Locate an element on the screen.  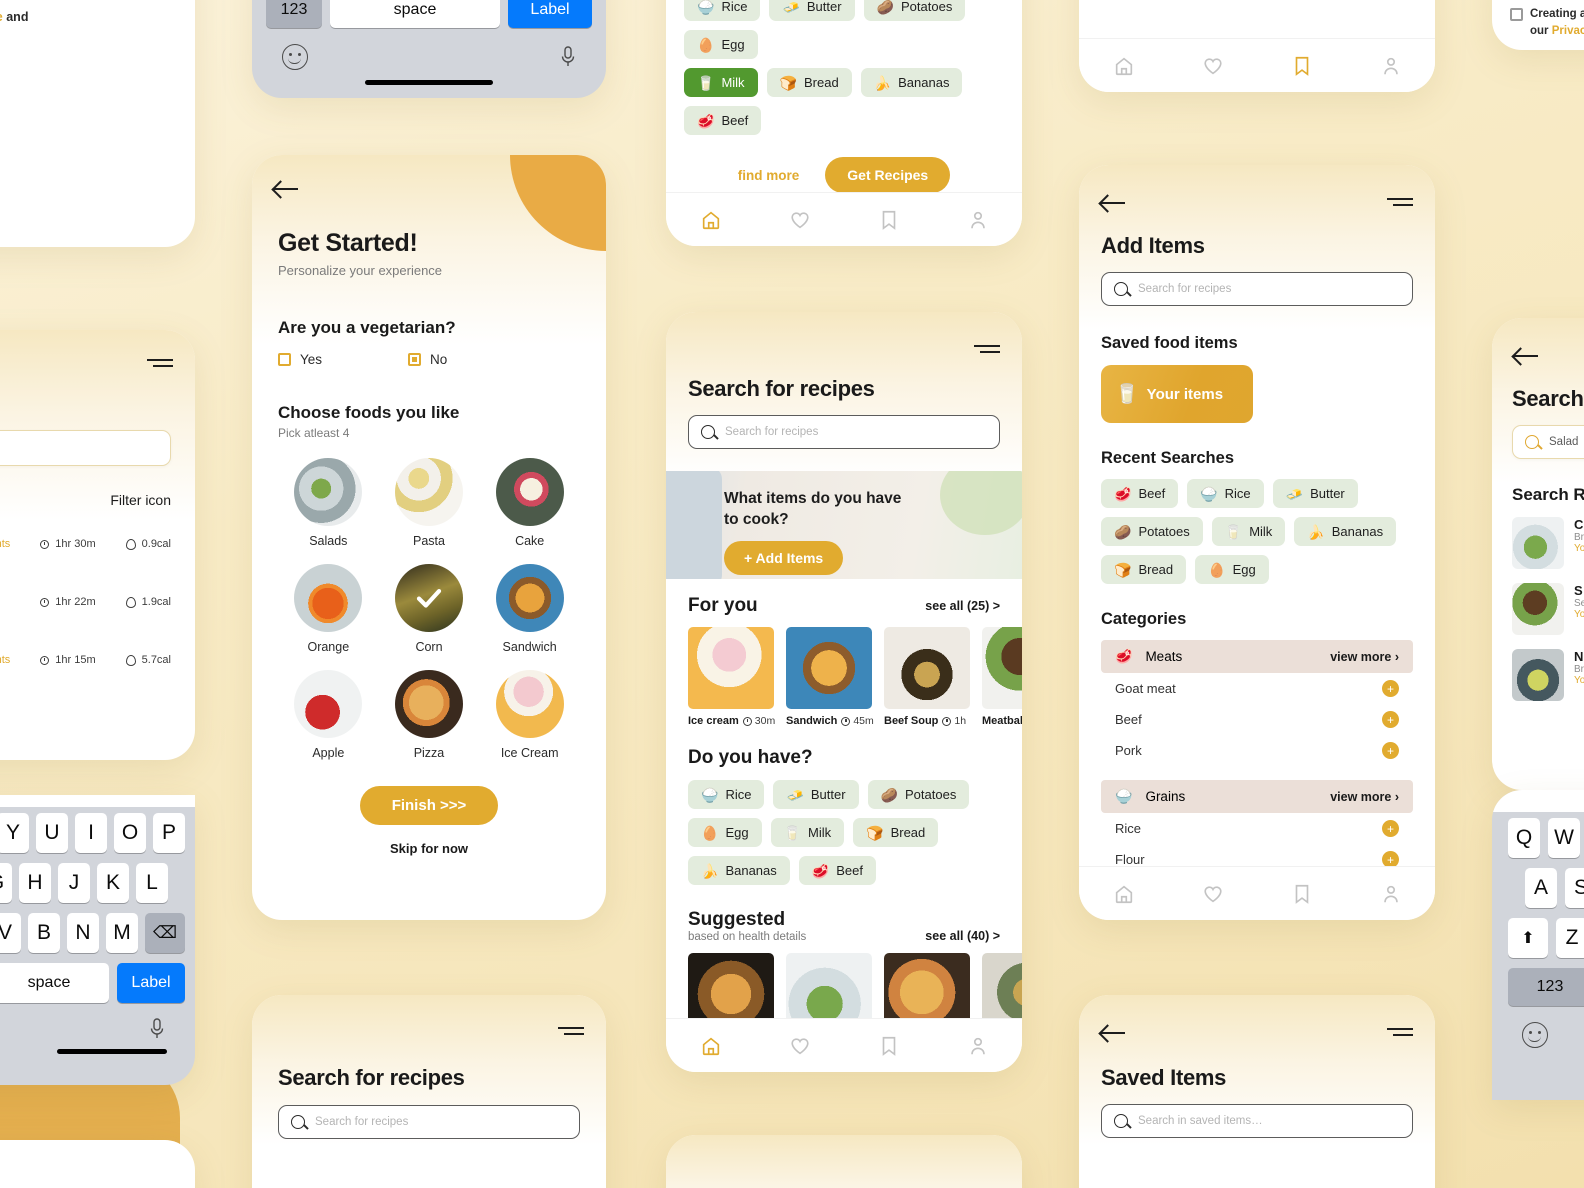
food-item-pasta: Pasta is located at coordinates (428, 503).